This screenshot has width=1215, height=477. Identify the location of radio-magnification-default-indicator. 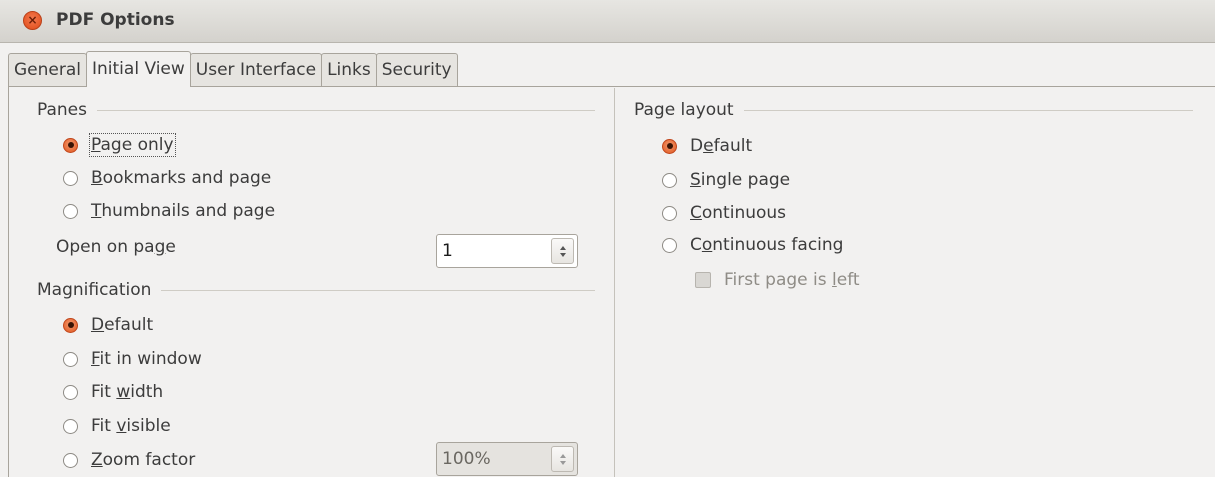
(70, 325).